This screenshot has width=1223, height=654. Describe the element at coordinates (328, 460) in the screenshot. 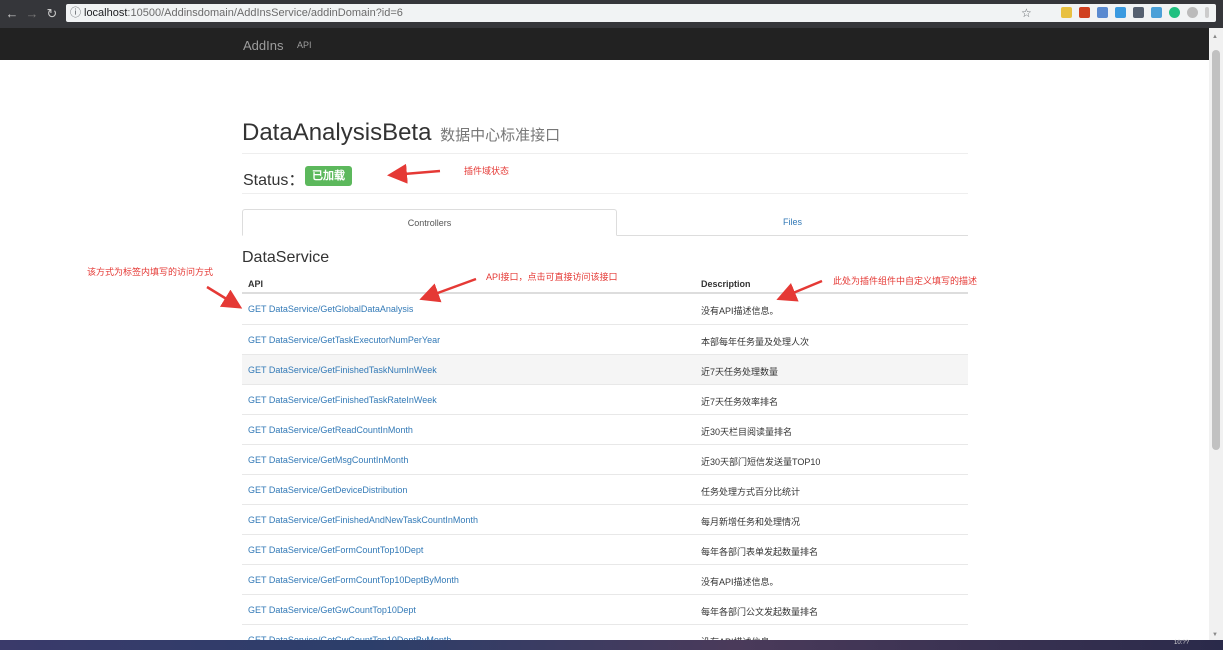

I see `api-link: GET DataService/GetMsgCountInMonth` at that location.